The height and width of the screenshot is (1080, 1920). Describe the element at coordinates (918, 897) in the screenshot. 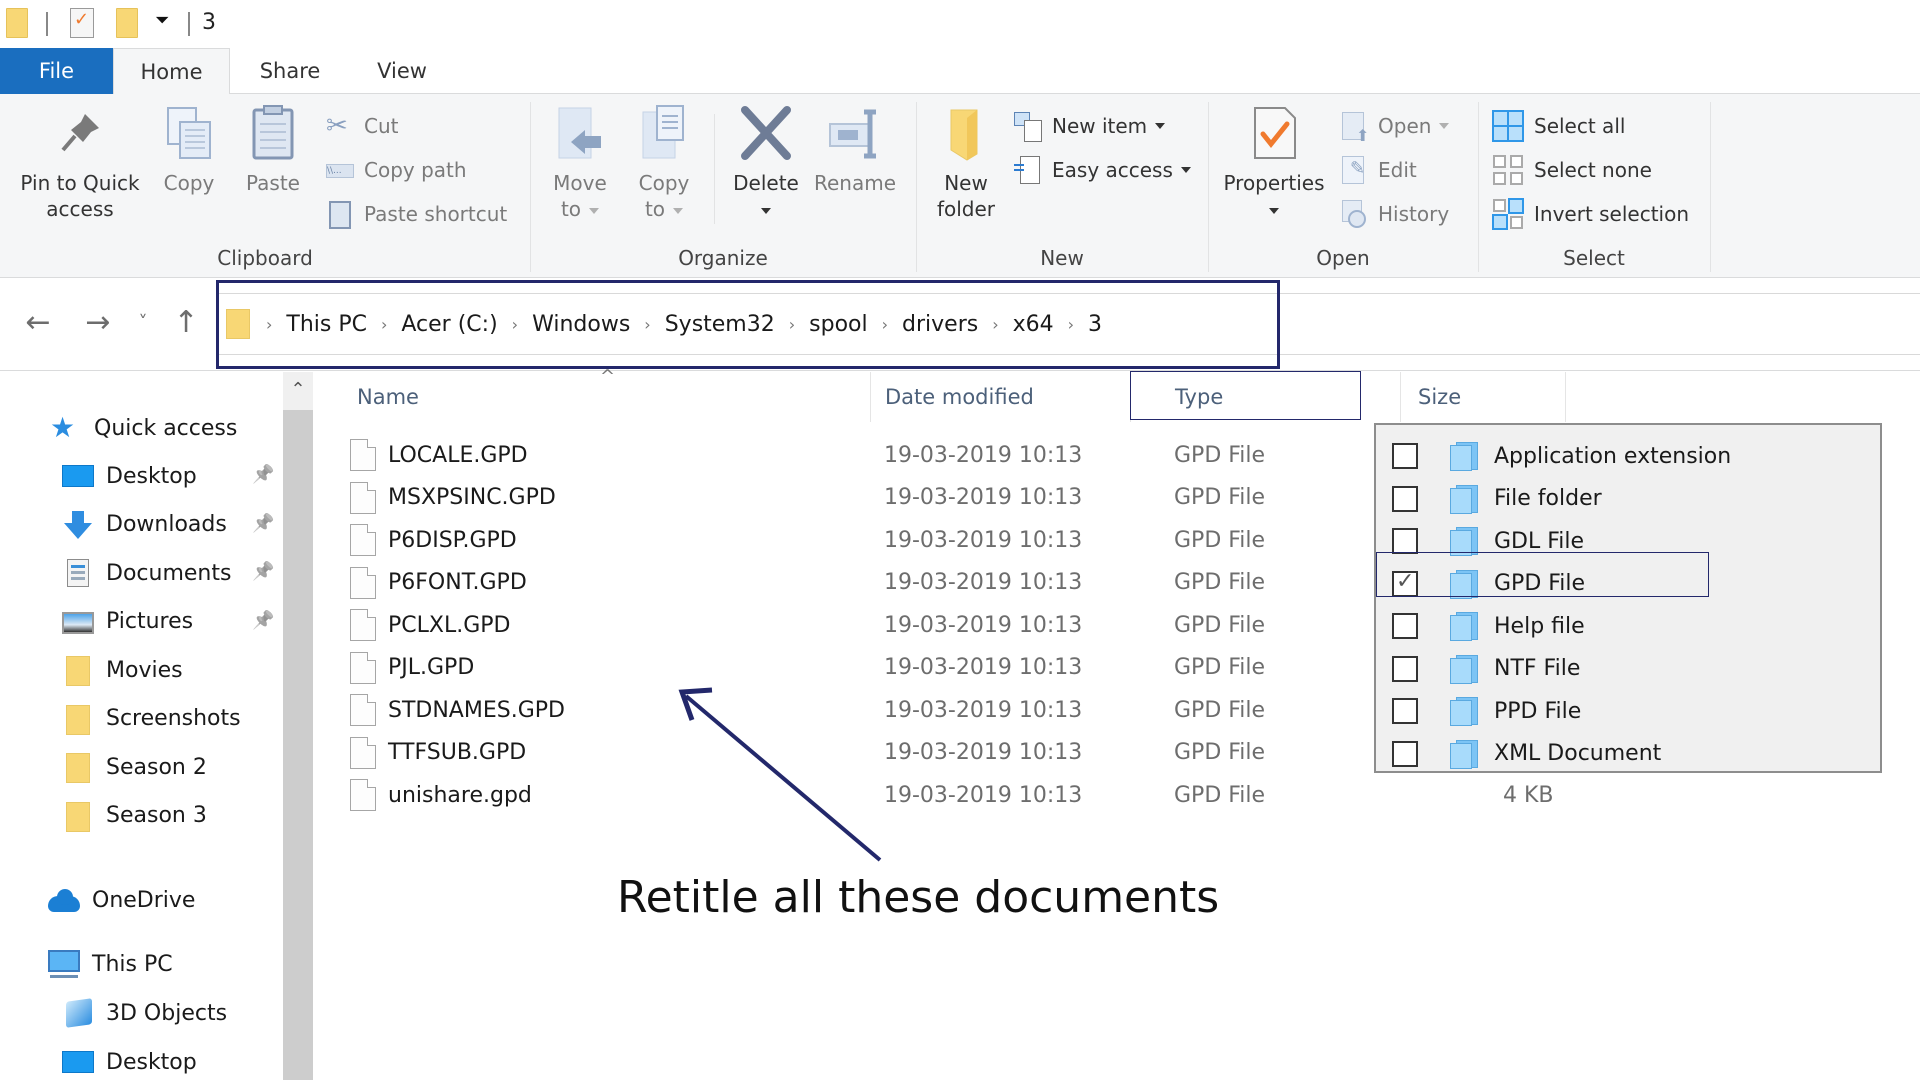

I see `annotation-text: Retitle all these documents` at that location.